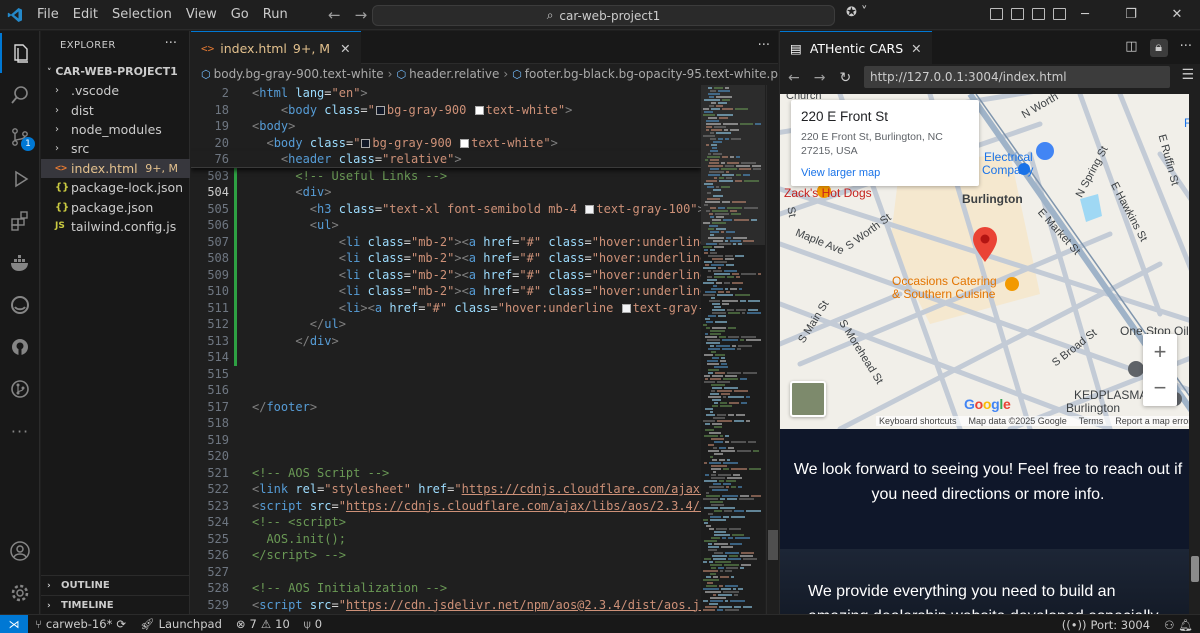 This screenshot has height=633, width=1200. I want to click on toggle-sidebar-icon, so click(1017, 14).